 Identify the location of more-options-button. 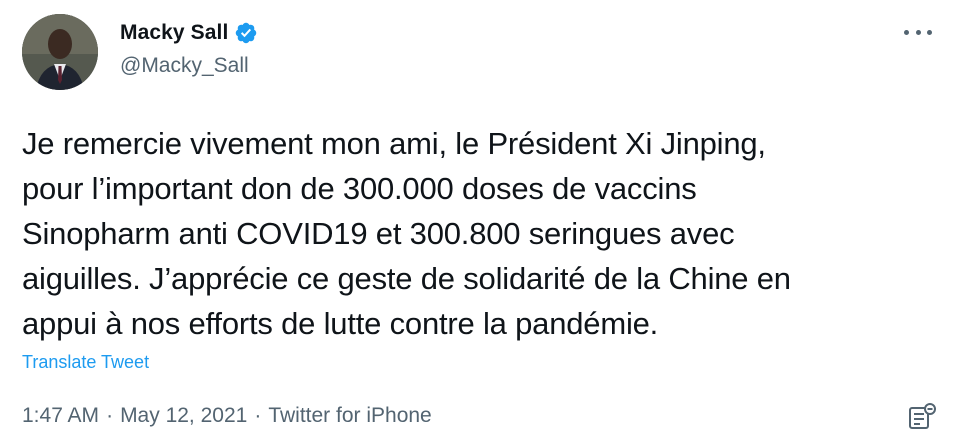
(918, 32).